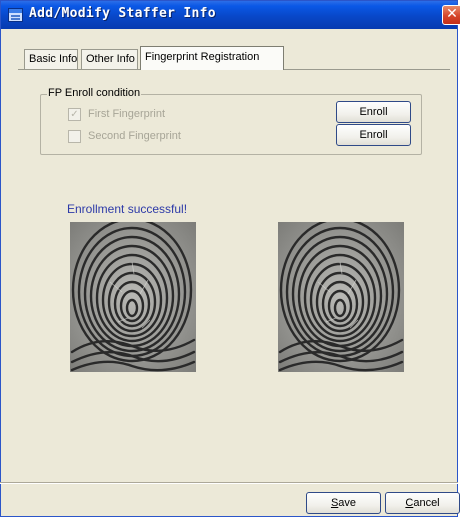  Describe the element at coordinates (229, 483) in the screenshot. I see `footer-separator` at that location.